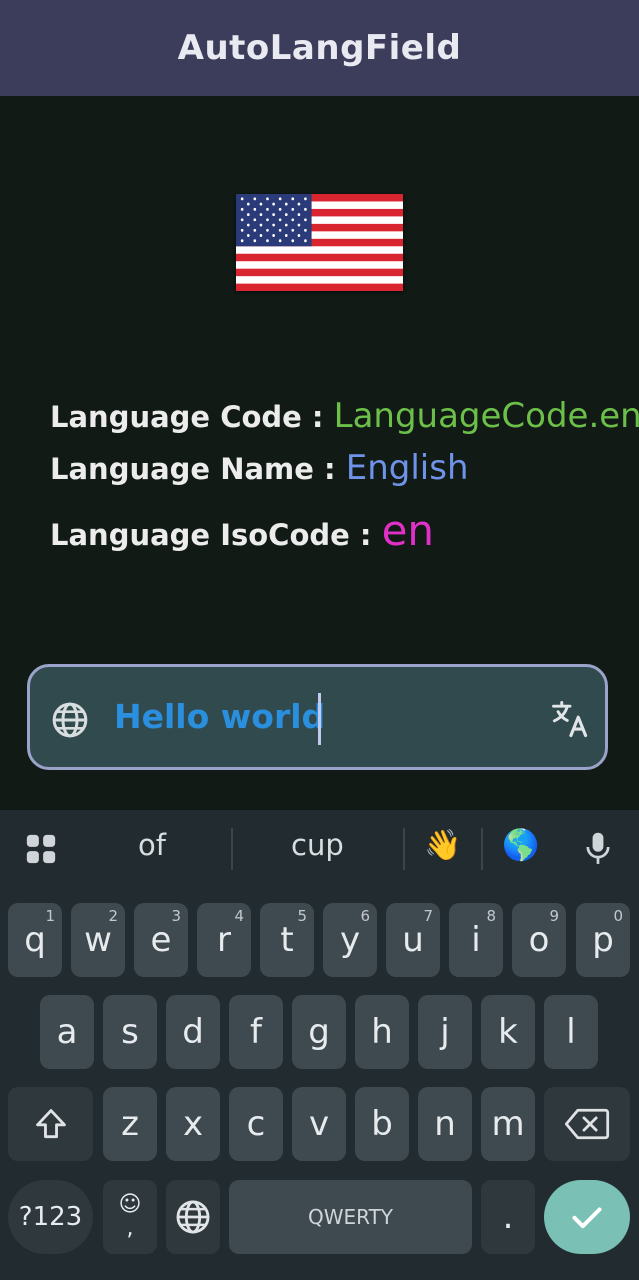 This screenshot has height=1280, width=639. Describe the element at coordinates (317, 845) in the screenshot. I see `suggestion-cup: cup` at that location.